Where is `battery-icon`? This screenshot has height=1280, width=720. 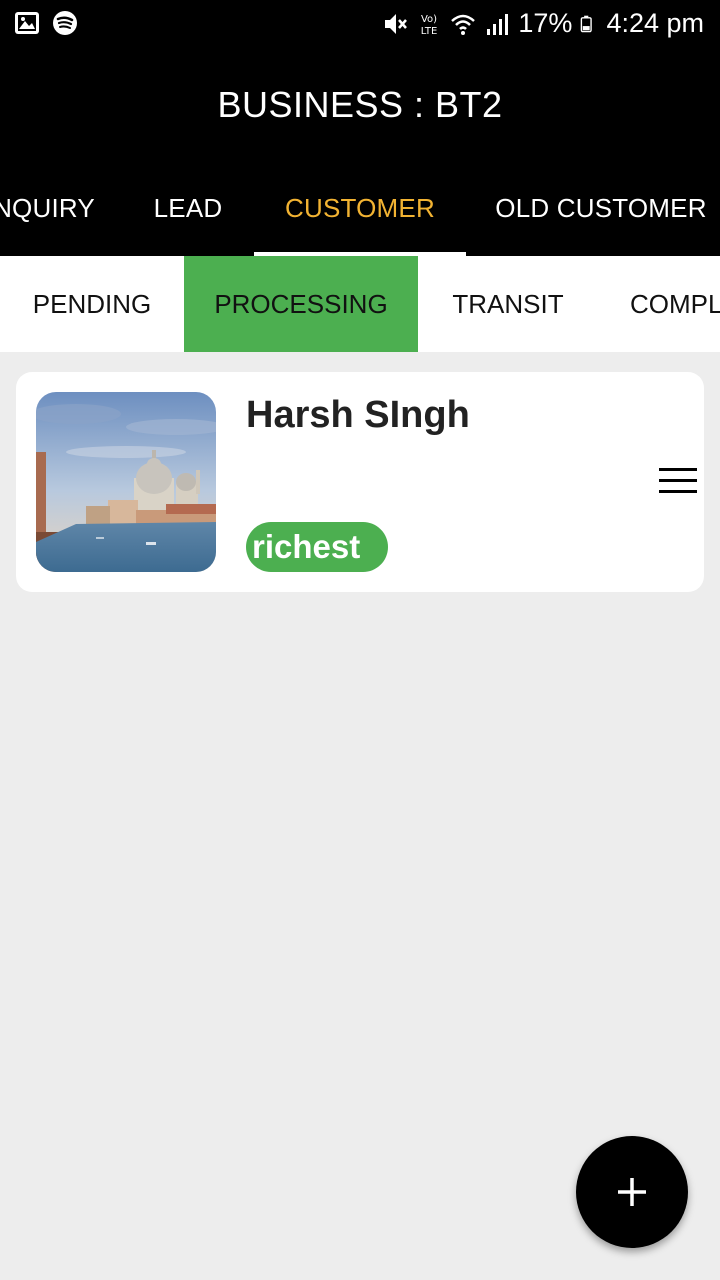
battery-icon is located at coordinates (587, 23).